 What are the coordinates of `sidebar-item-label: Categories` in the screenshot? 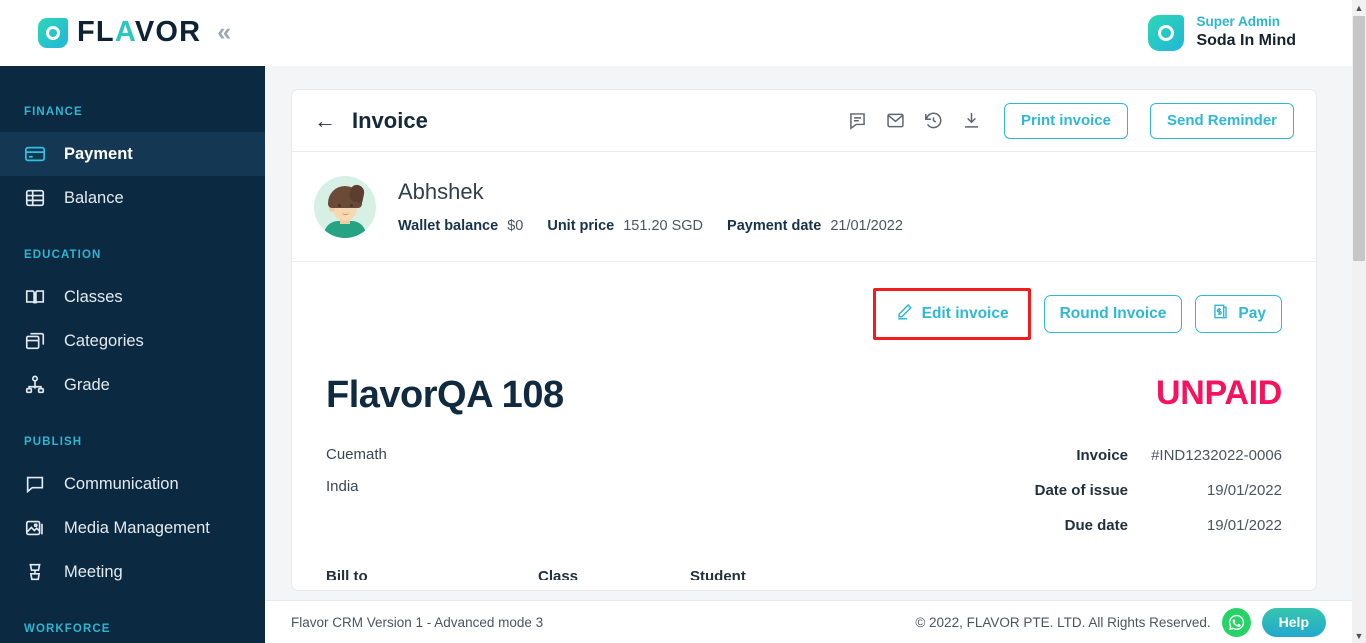 It's located at (104, 340).